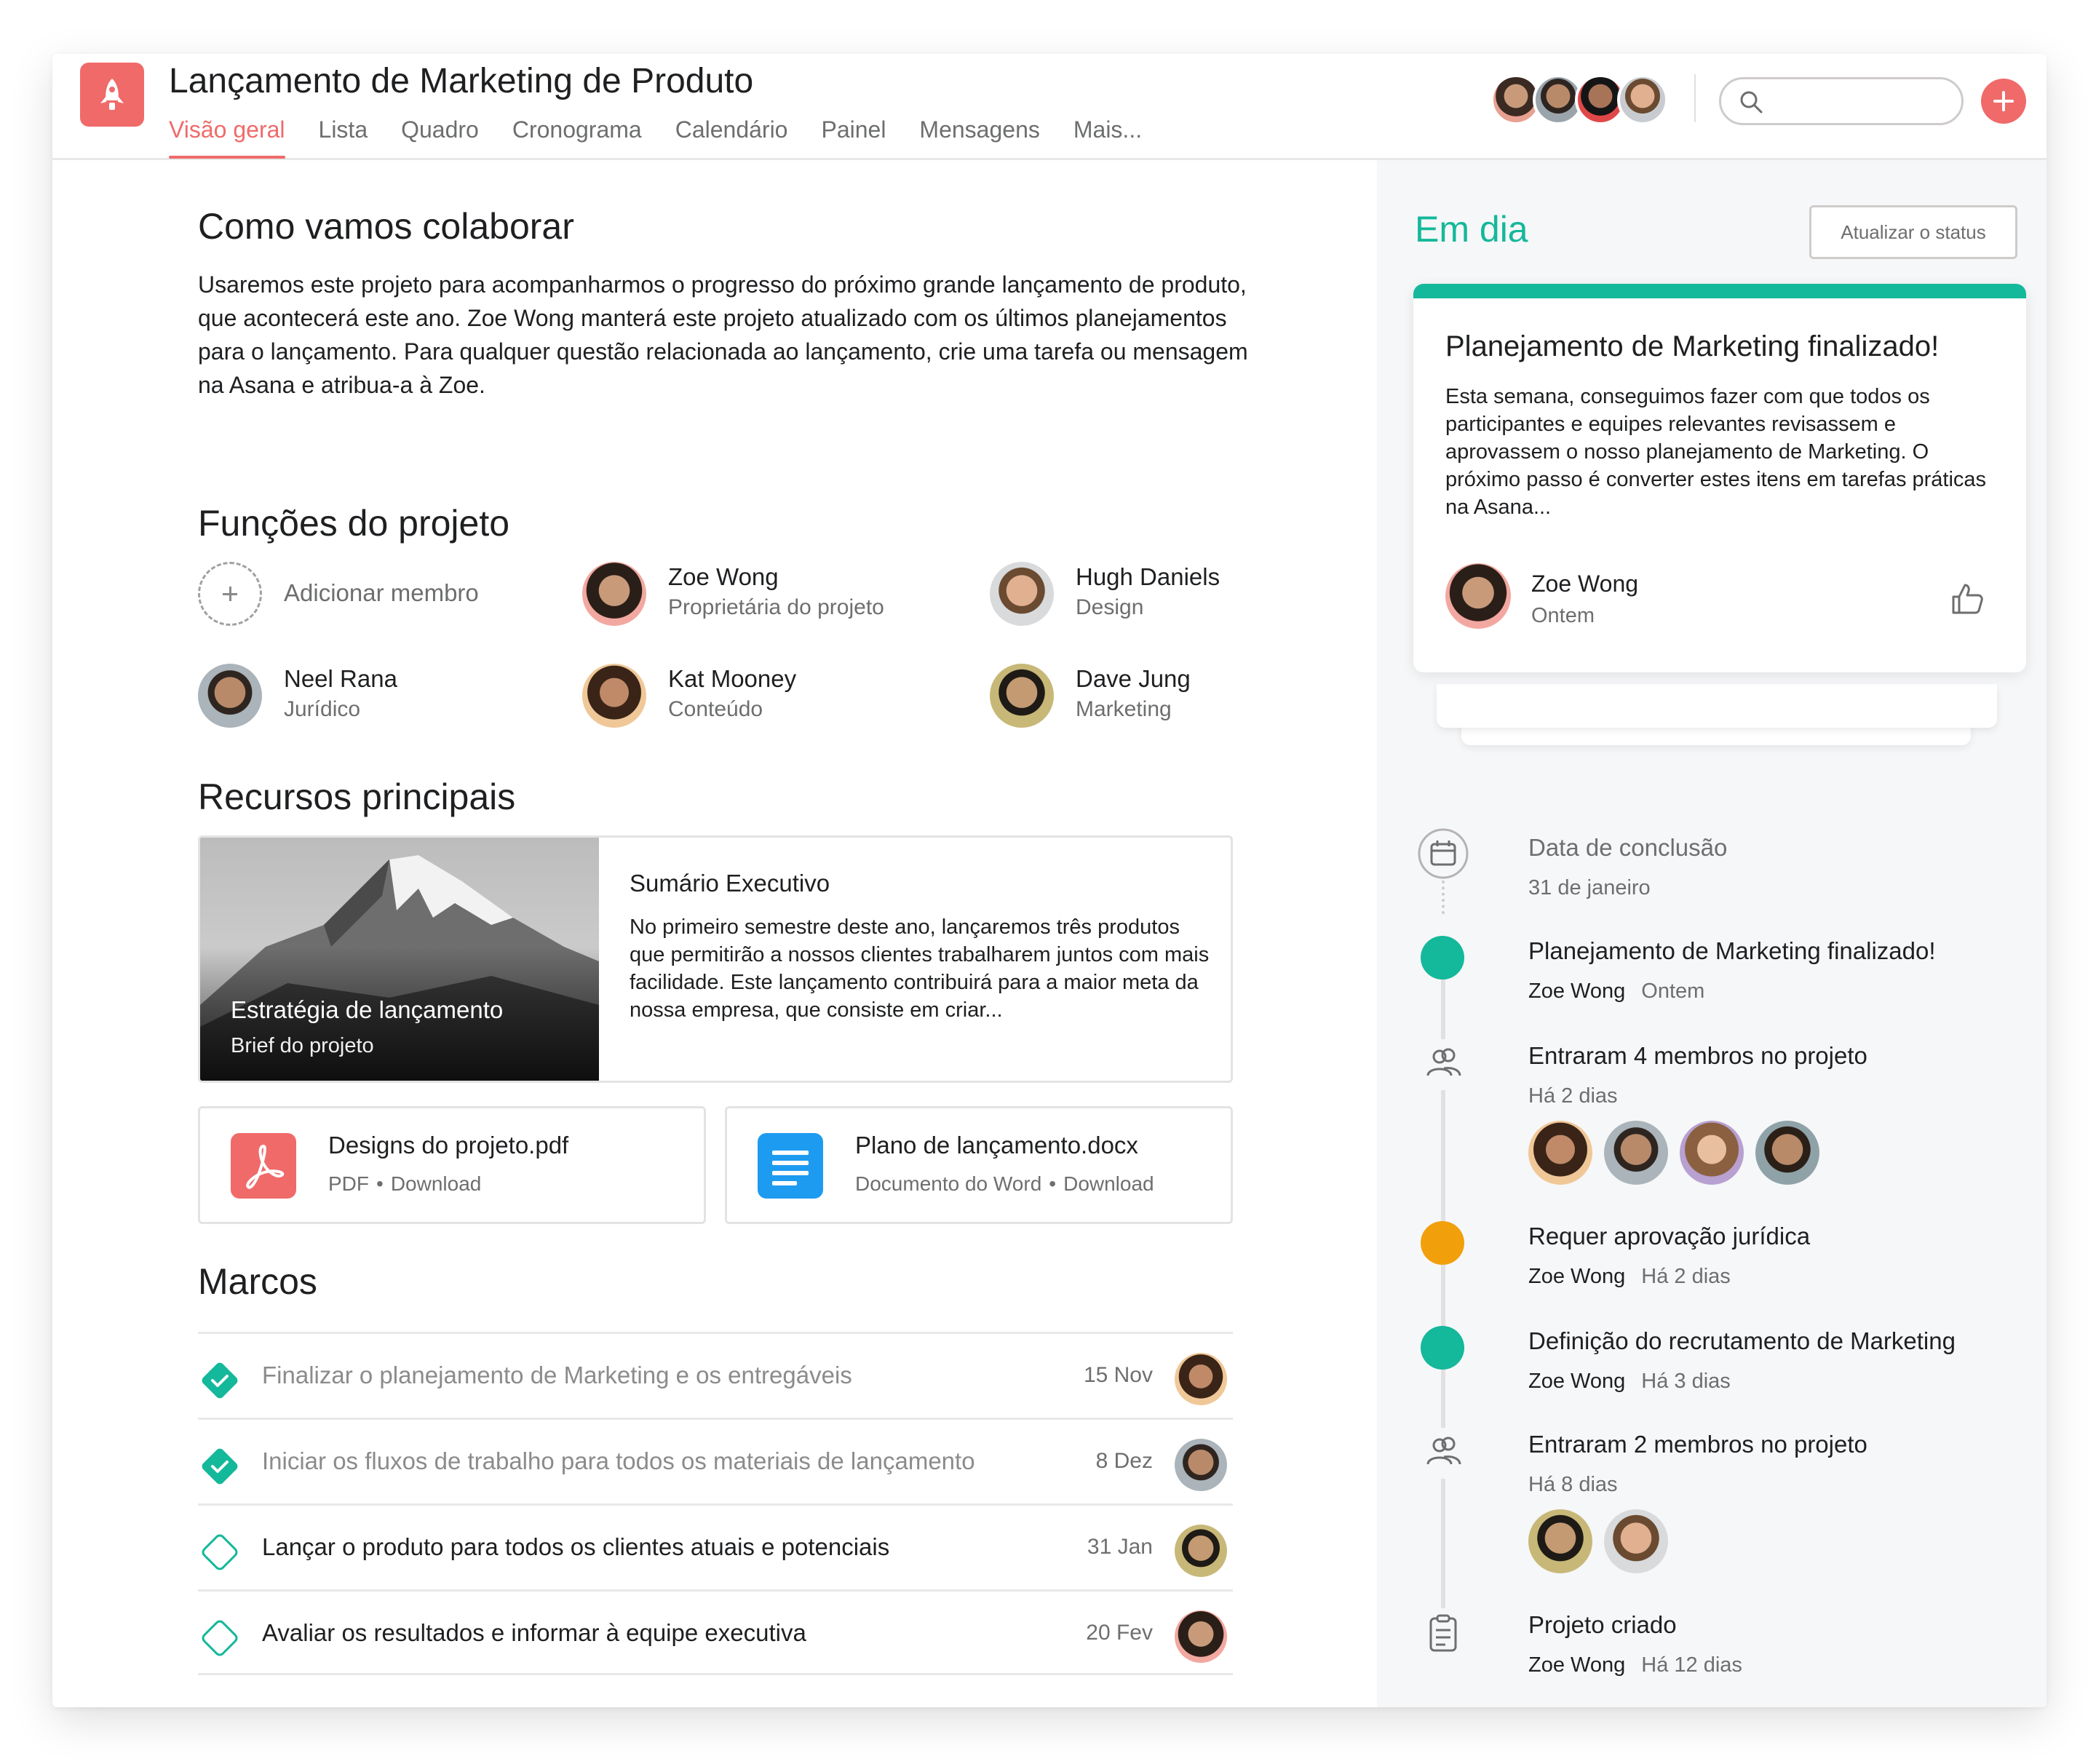 This screenshot has height=1764, width=2096. I want to click on search-icon, so click(1751, 102).